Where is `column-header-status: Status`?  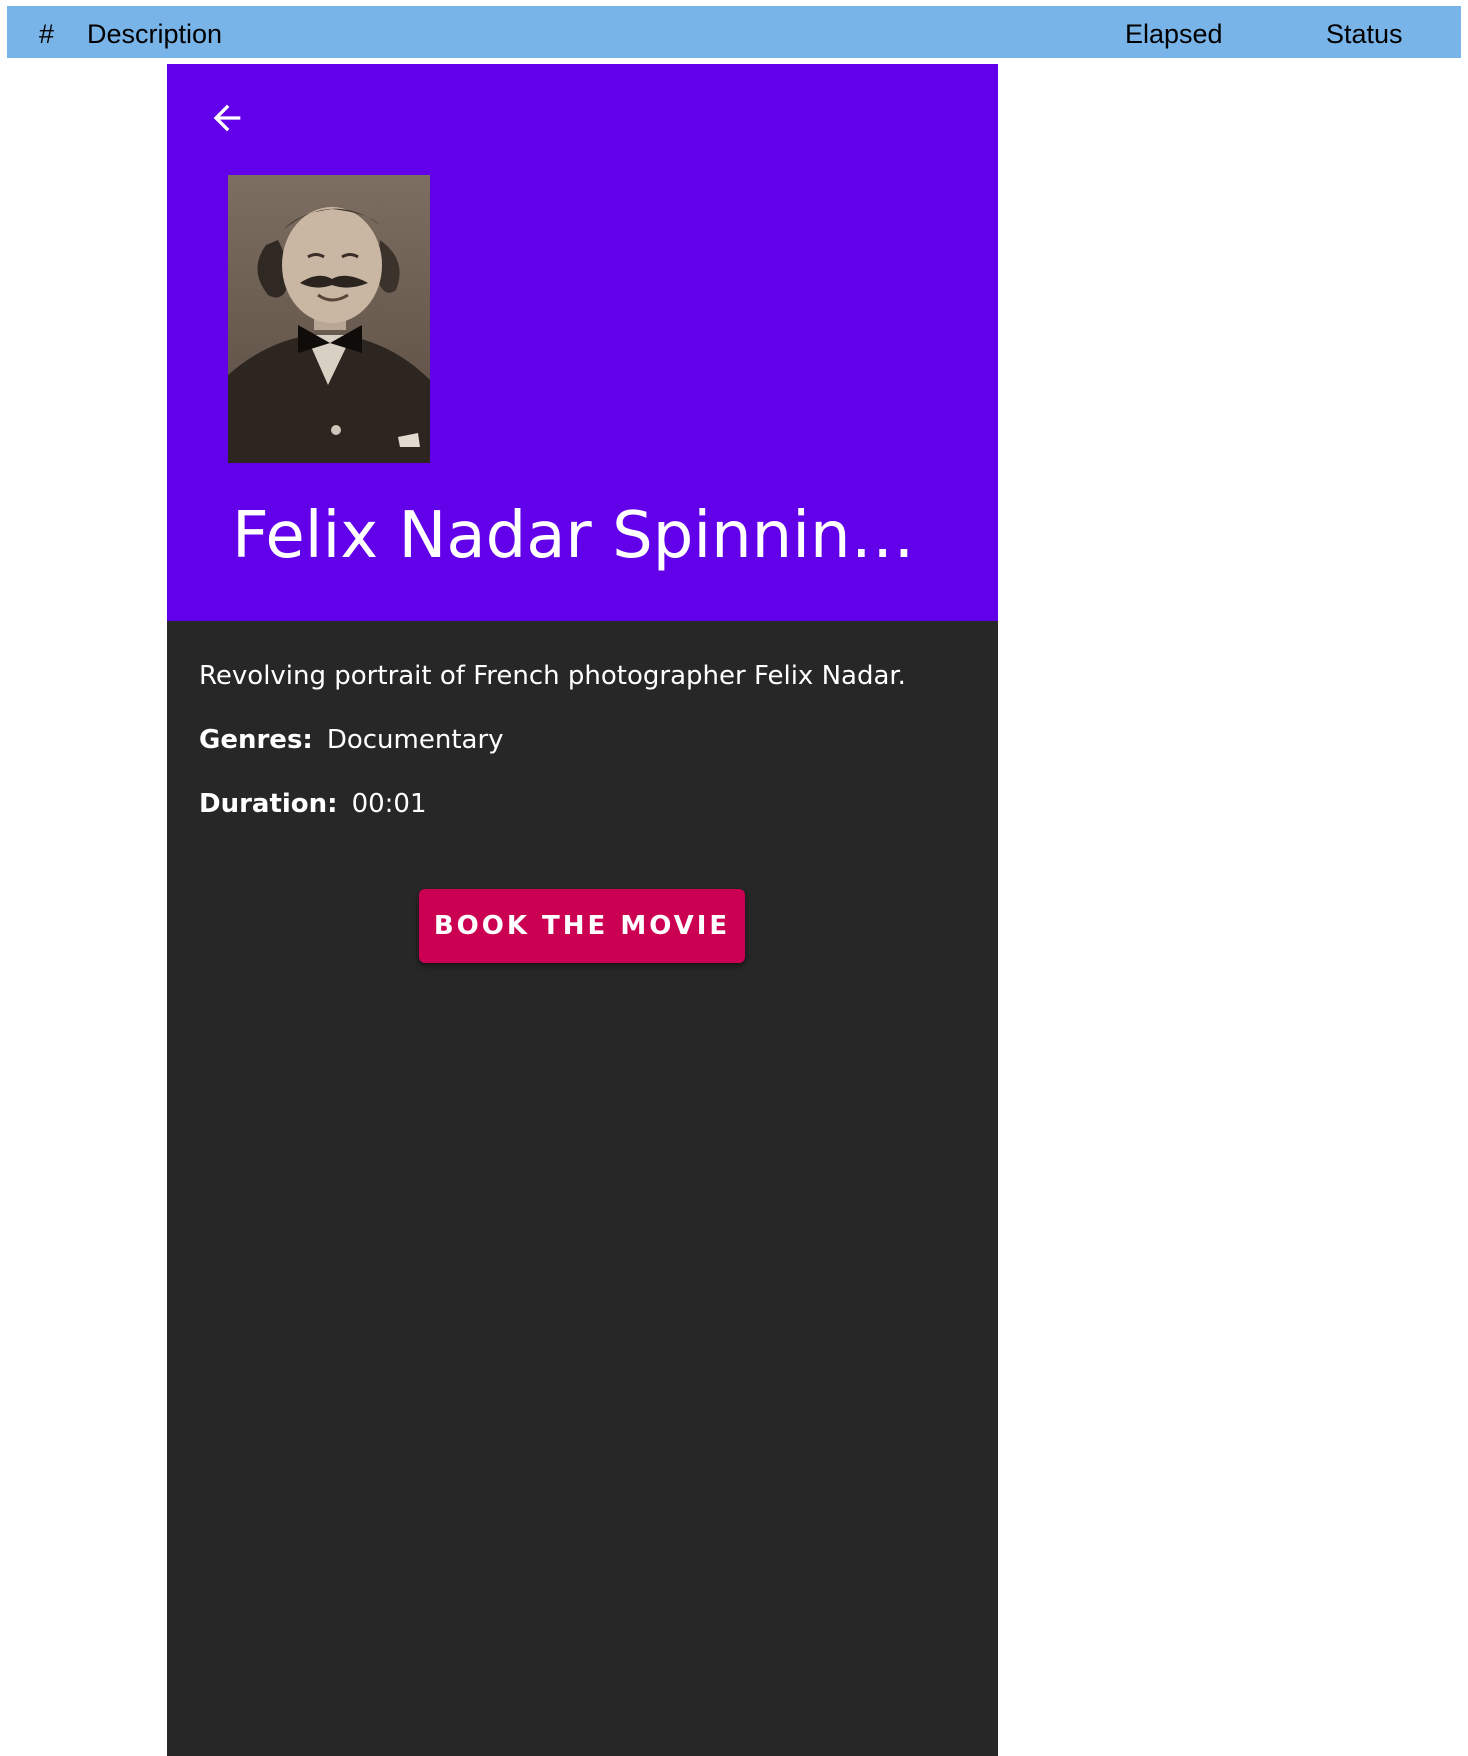 column-header-status: Status is located at coordinates (1364, 34).